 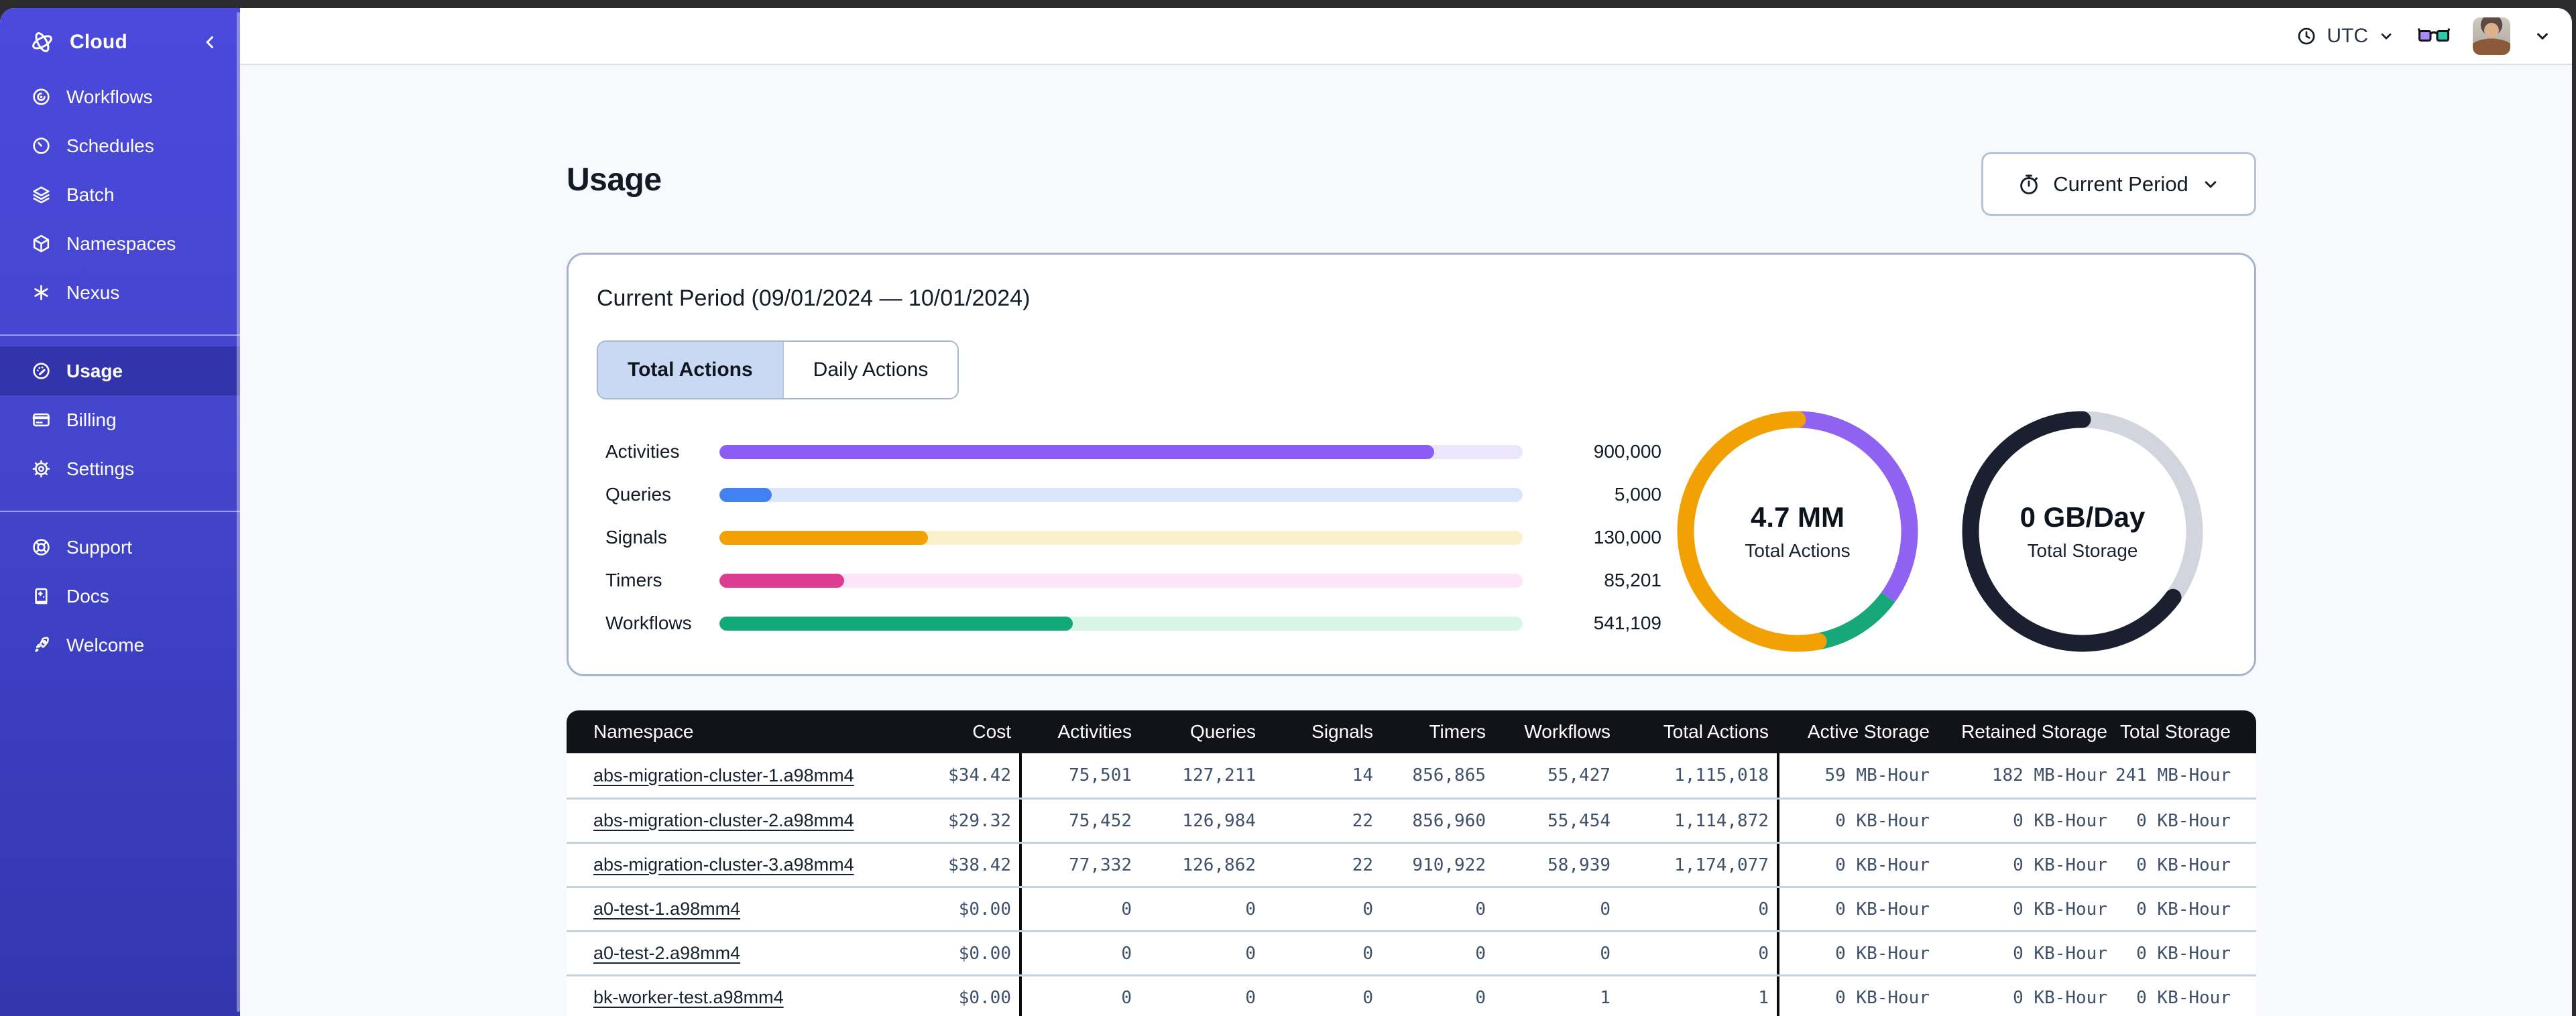 I want to click on bar-label: Signals, so click(x=636, y=537).